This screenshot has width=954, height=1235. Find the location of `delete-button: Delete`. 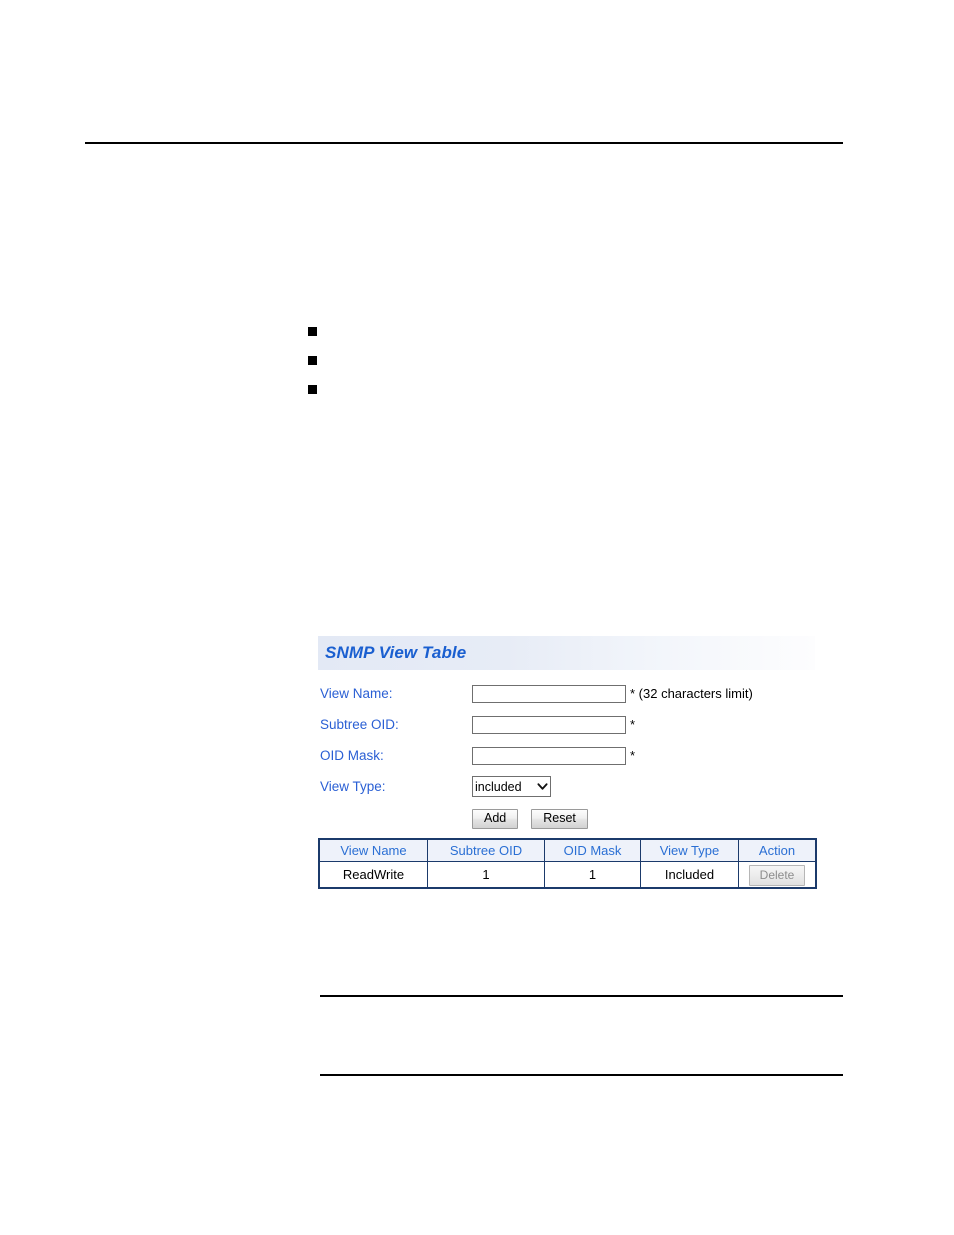

delete-button: Delete is located at coordinates (777, 875).